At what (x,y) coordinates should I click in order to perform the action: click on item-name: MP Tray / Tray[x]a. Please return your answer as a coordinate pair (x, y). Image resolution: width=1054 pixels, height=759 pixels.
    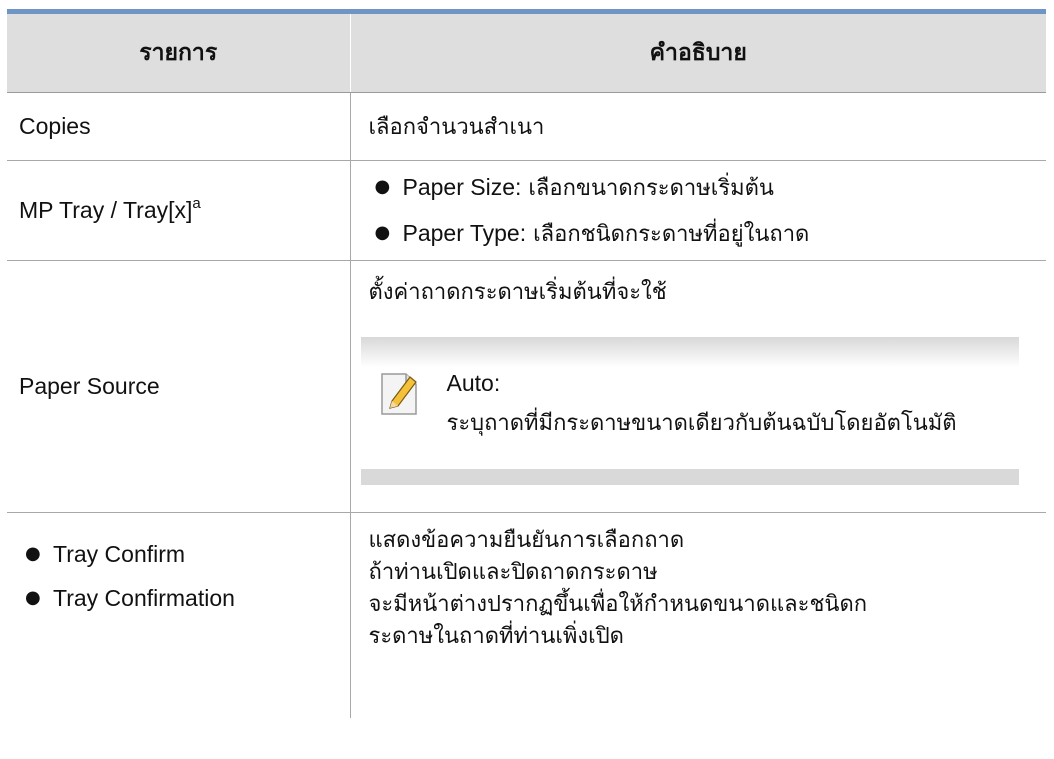
    Looking at the image, I should click on (110, 209).